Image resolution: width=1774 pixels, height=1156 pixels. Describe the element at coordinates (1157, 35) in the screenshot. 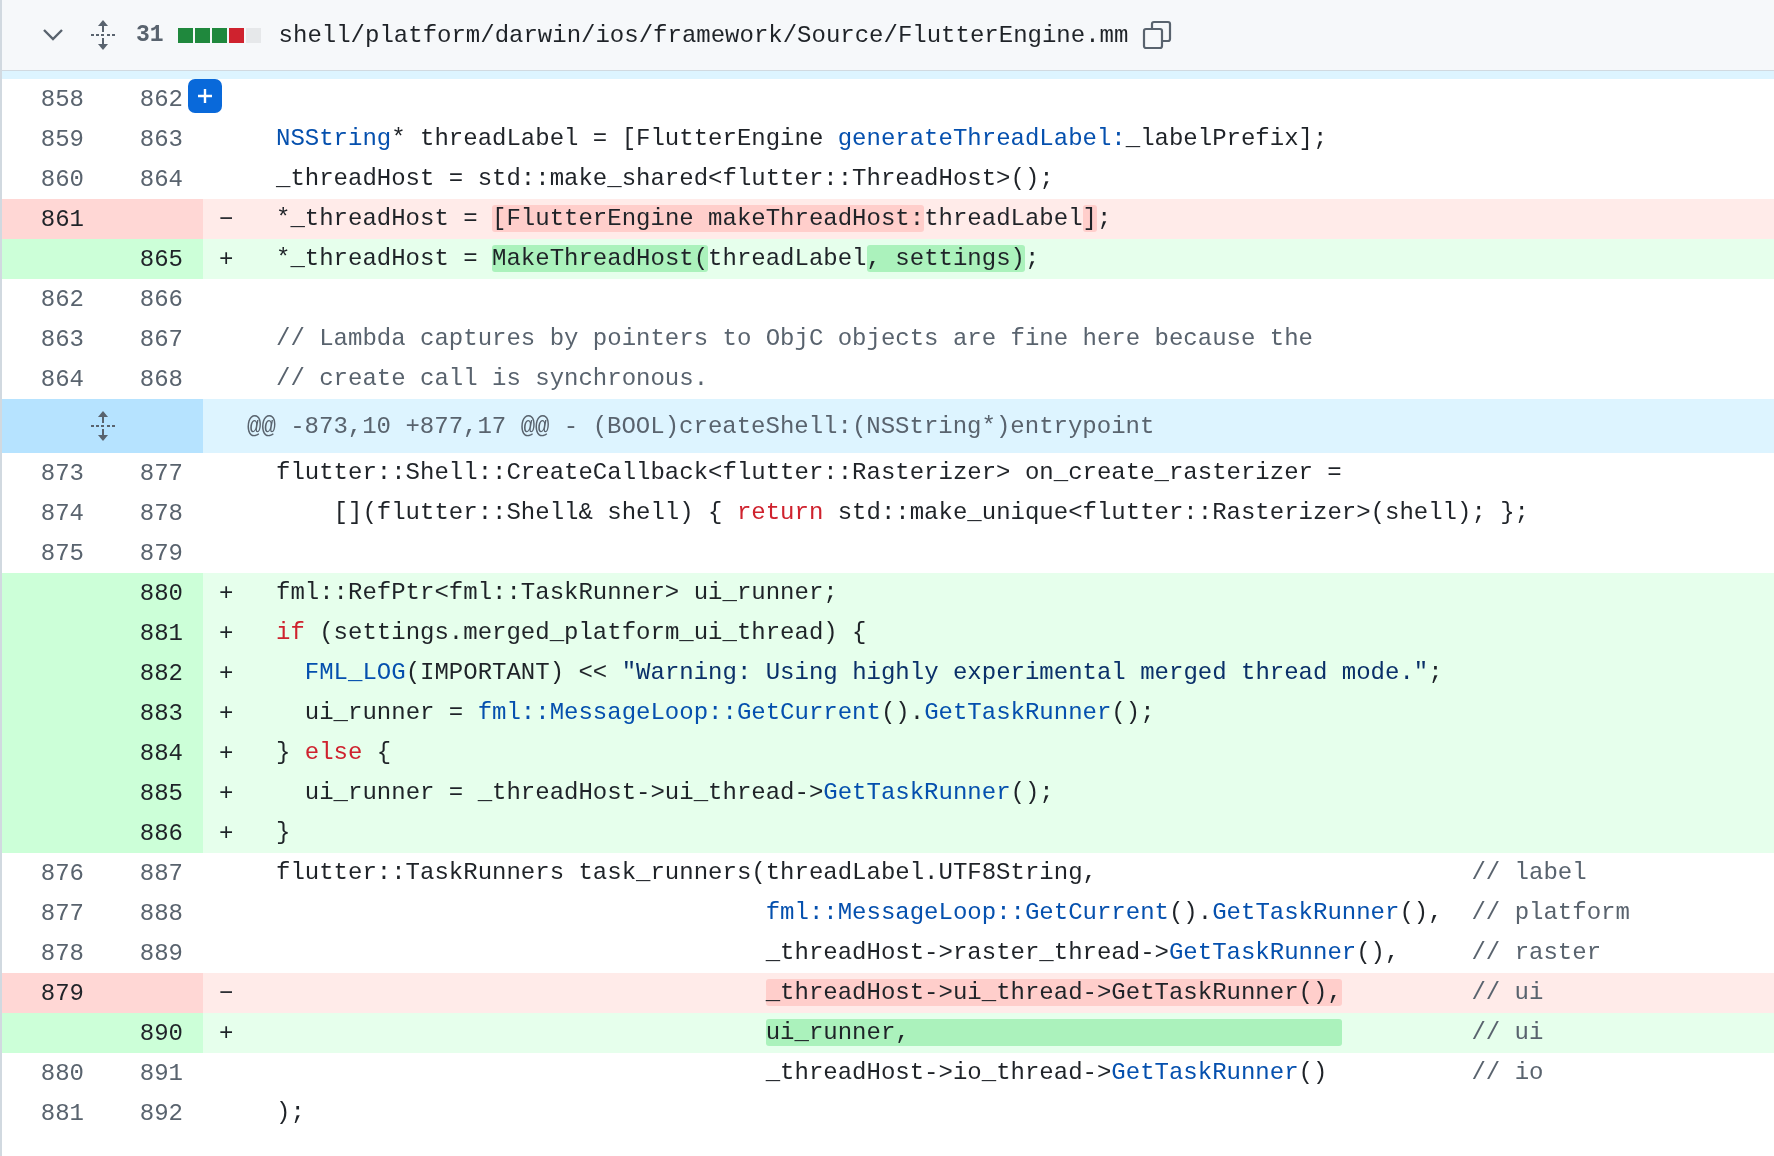

I see `copy-icon` at that location.